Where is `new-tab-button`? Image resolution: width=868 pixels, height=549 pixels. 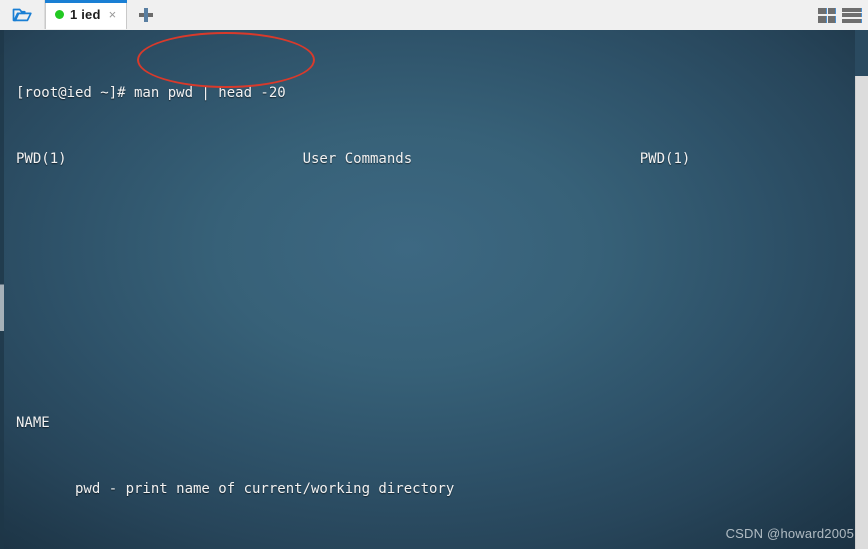
new-tab-button is located at coordinates (146, 14).